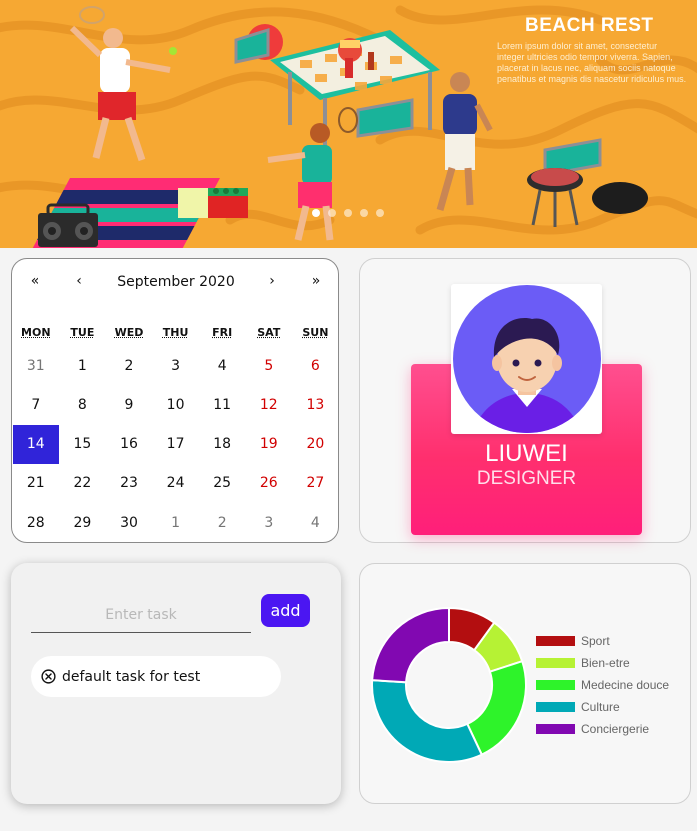  I want to click on task-label: default task for test, so click(131, 676).